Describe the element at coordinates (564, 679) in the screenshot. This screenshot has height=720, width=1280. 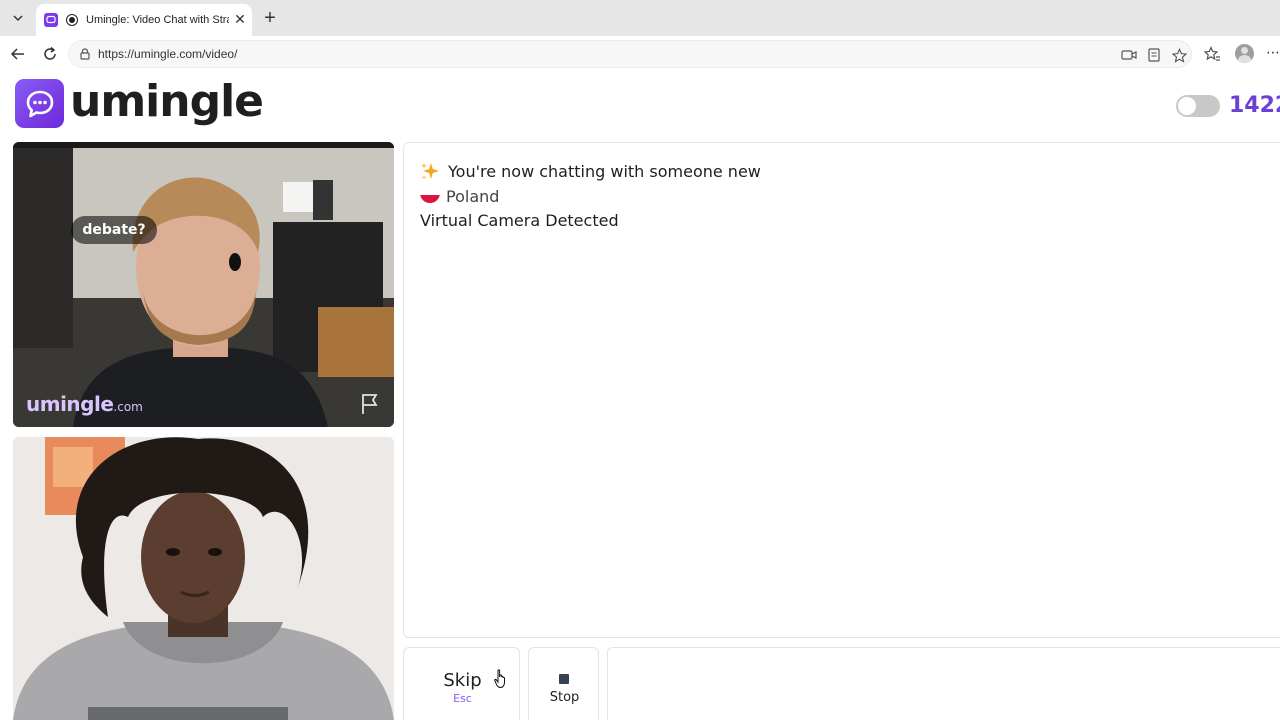
I see `stop-icon` at that location.